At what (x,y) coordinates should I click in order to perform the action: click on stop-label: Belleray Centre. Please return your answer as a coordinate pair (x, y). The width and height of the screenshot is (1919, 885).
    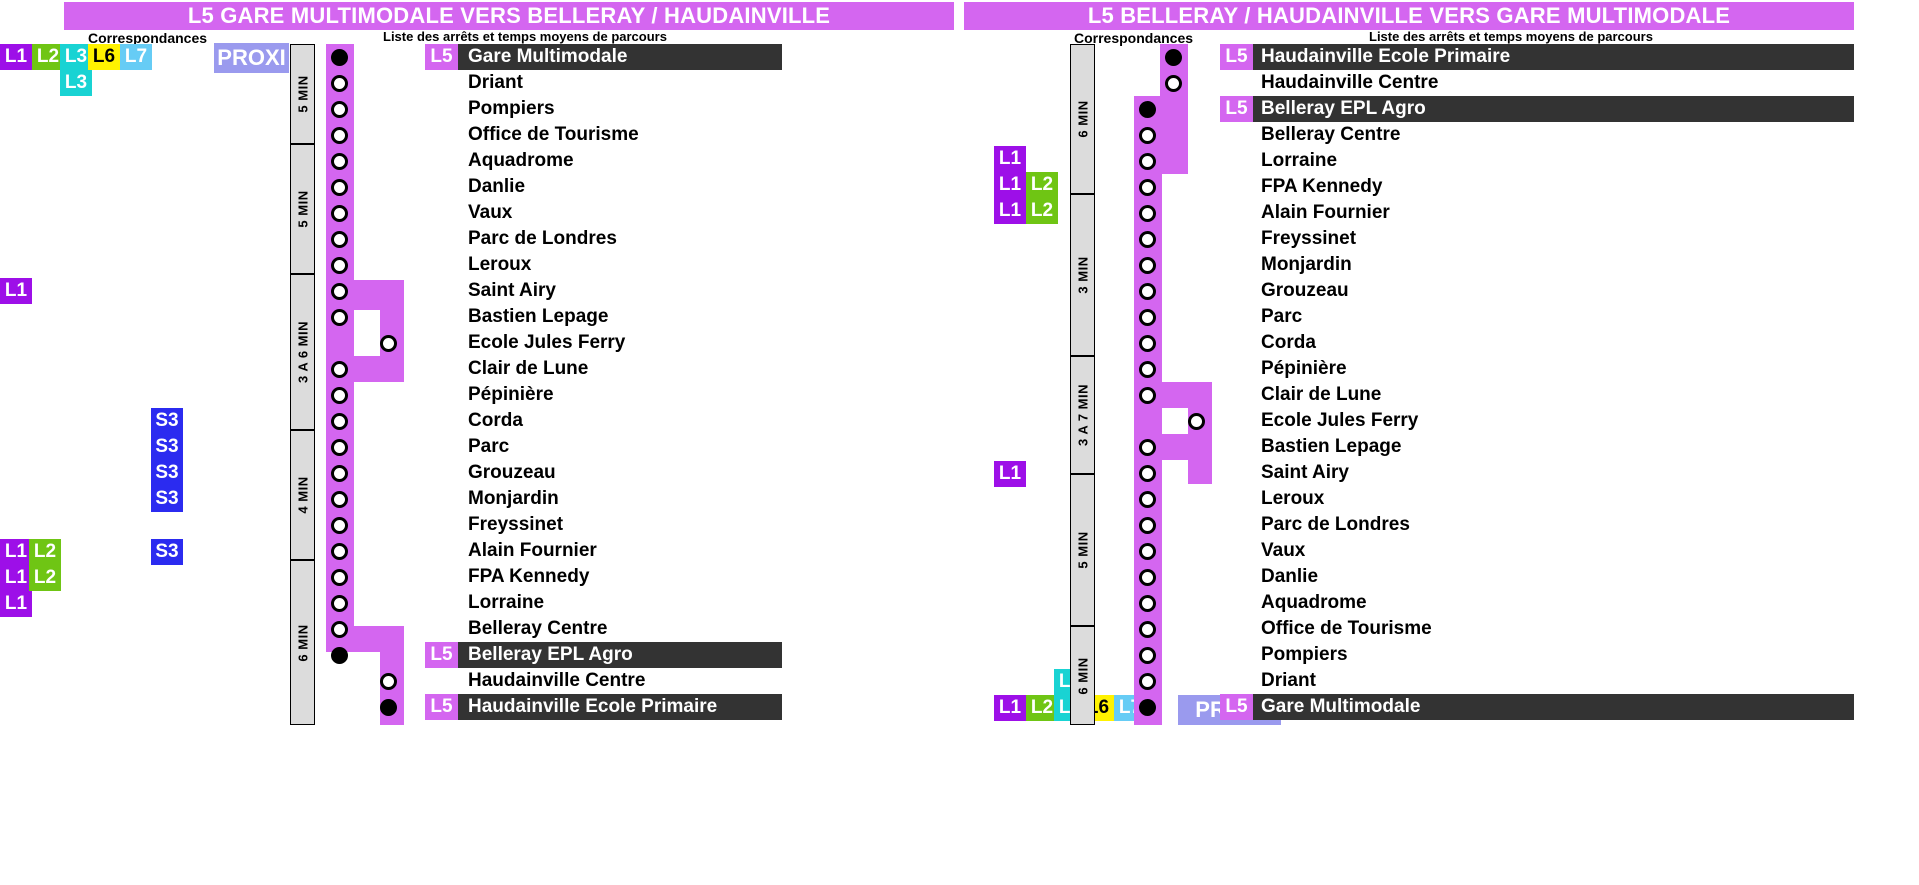
    Looking at the image, I should click on (538, 628).